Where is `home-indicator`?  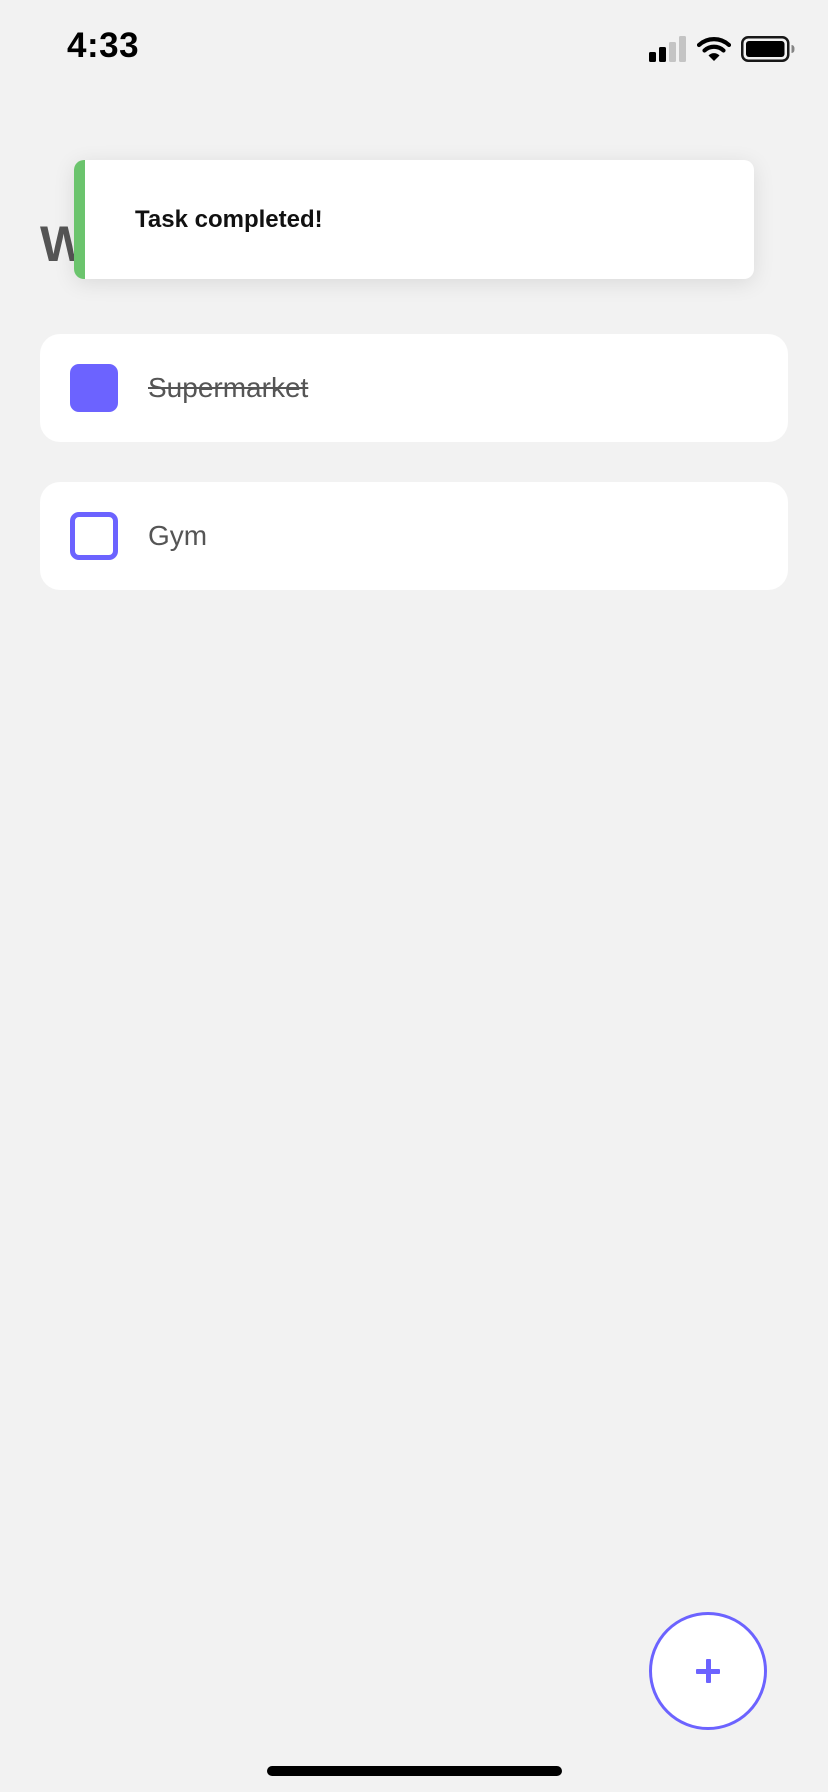
home-indicator is located at coordinates (414, 1771).